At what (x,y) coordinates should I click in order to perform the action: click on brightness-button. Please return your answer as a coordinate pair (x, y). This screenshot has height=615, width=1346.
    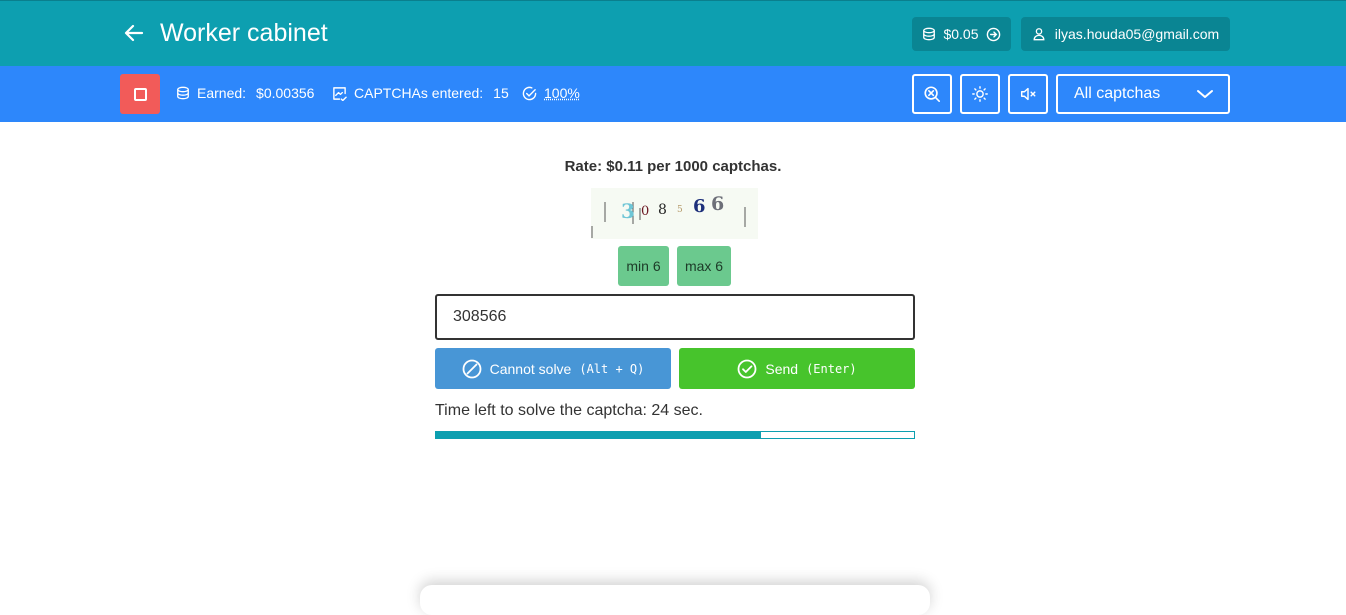
    Looking at the image, I should click on (980, 94).